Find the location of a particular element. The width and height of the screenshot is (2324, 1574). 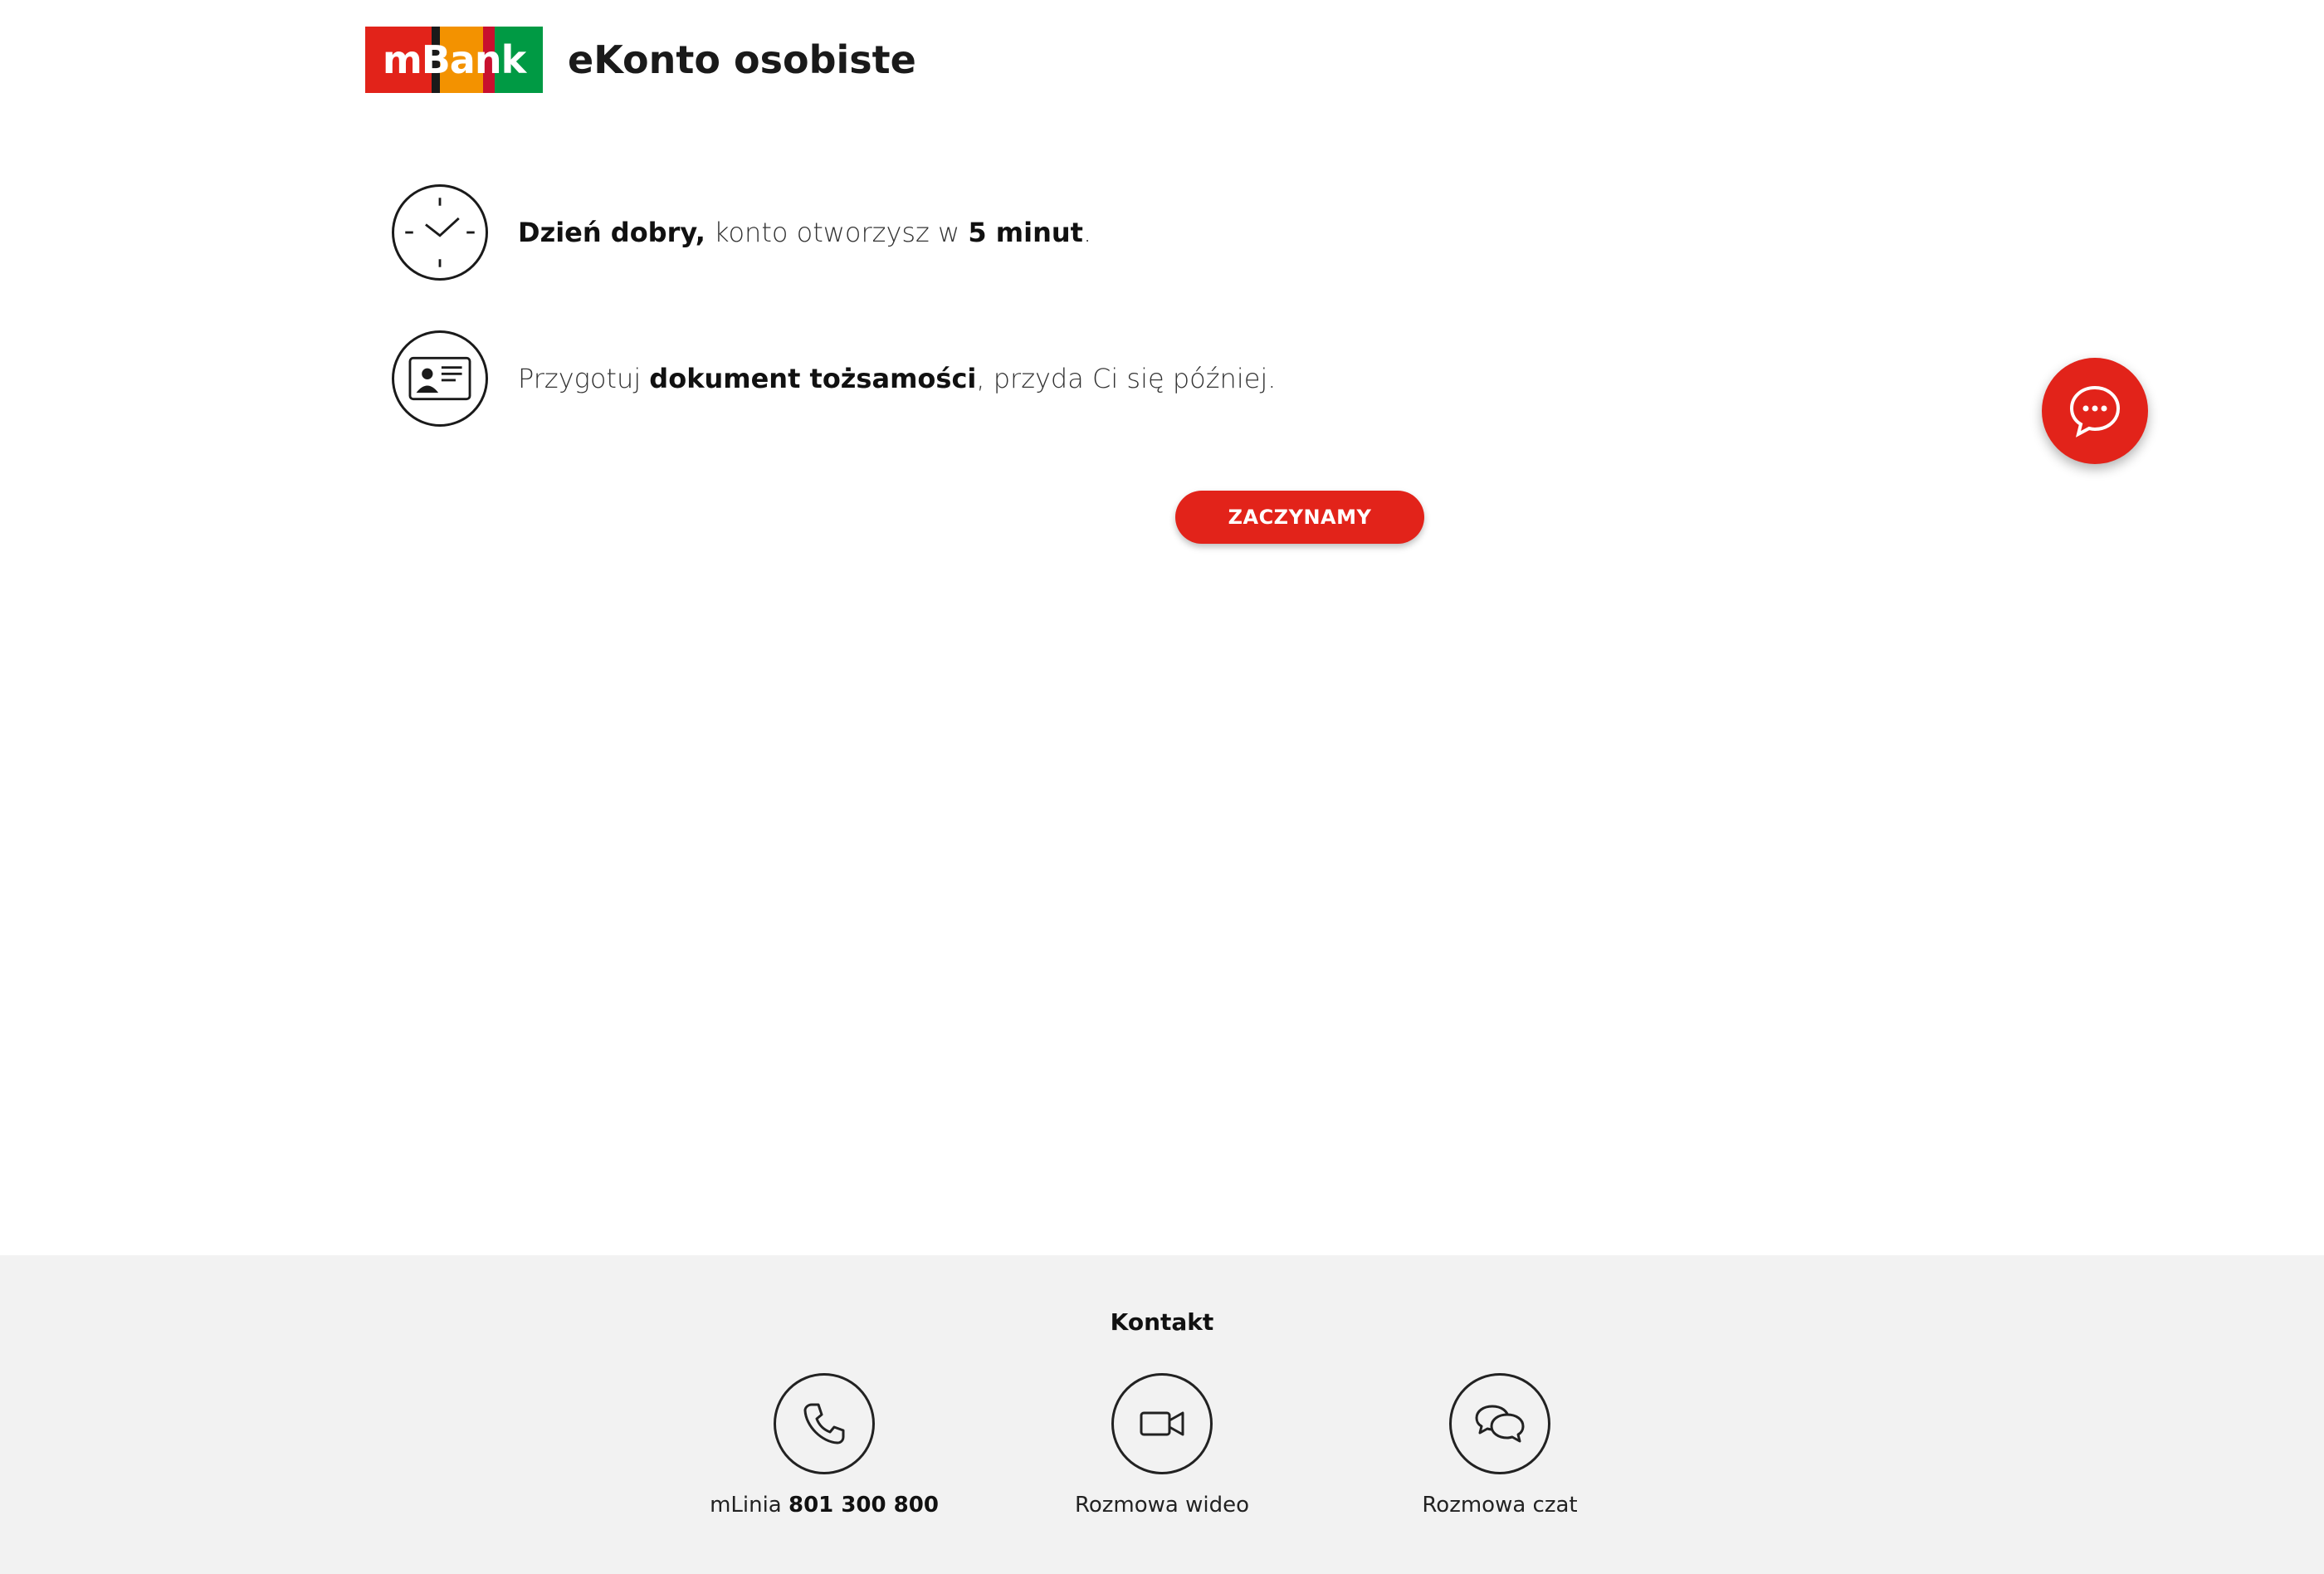

time-info-text: Dzień dobry, konto otworzysz w 5 minut. is located at coordinates (805, 232).